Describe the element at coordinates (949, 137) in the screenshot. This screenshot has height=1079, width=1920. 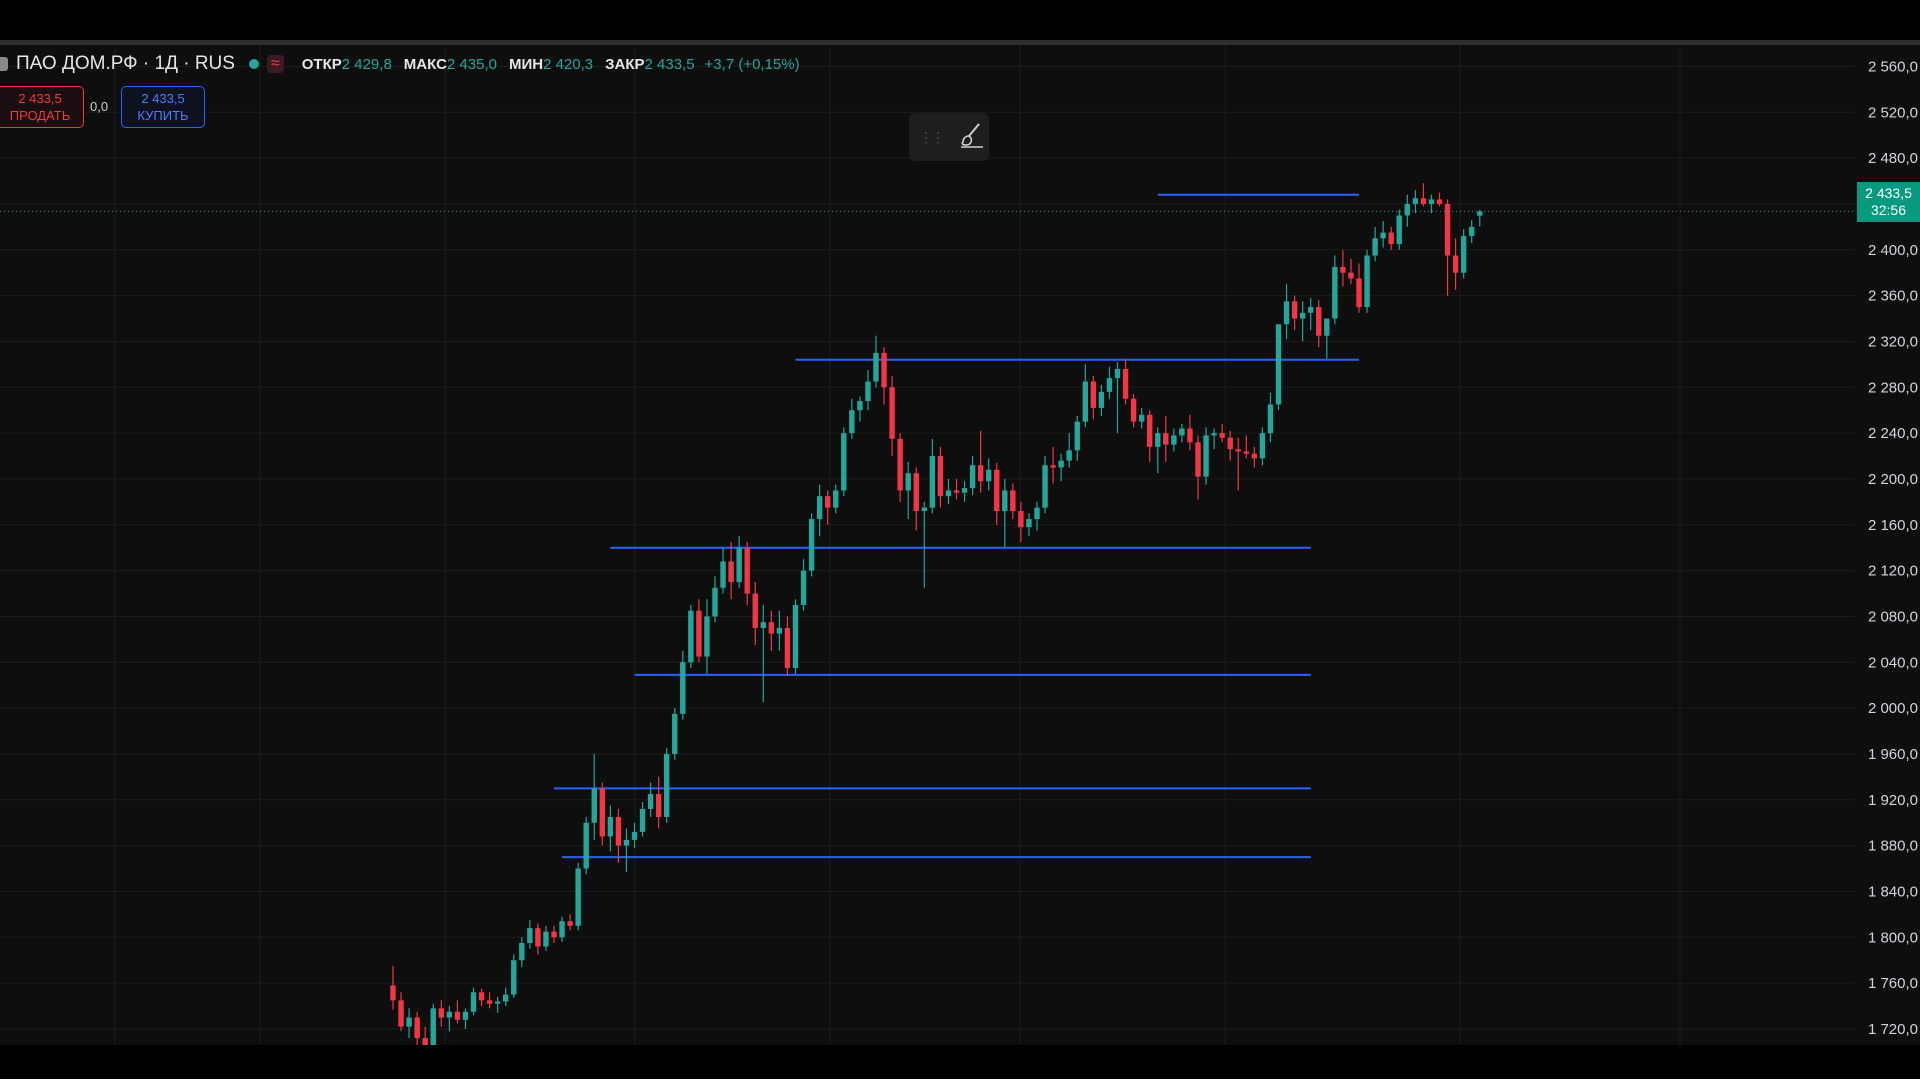
I see `drawing-toolbar: ⋮⋮` at that location.